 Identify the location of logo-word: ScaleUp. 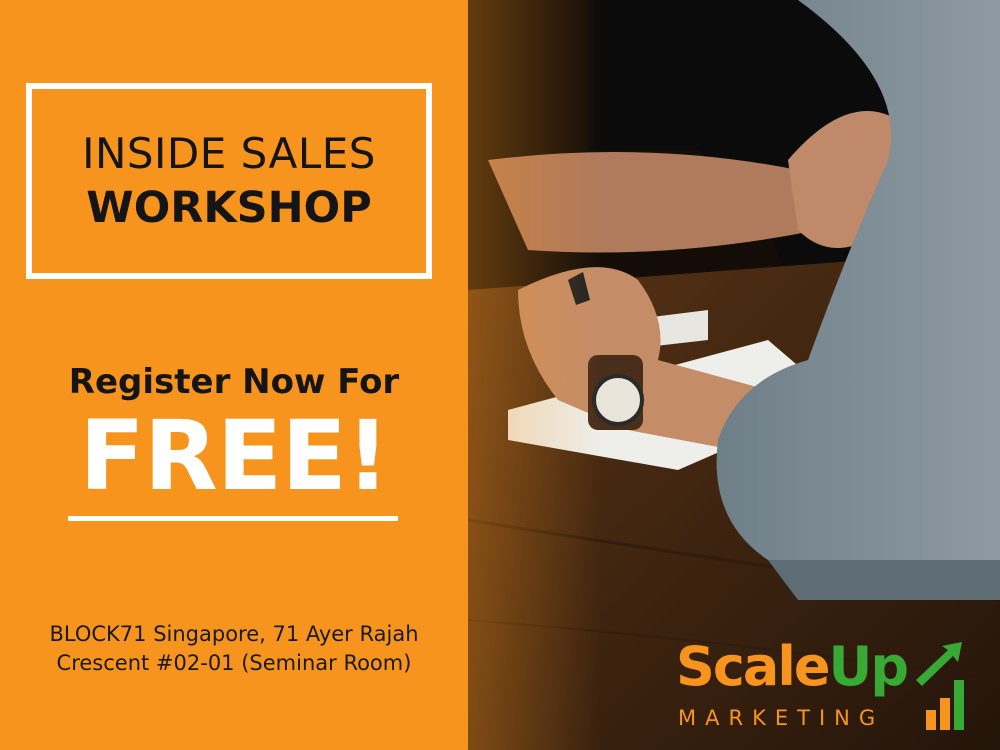
(792, 667).